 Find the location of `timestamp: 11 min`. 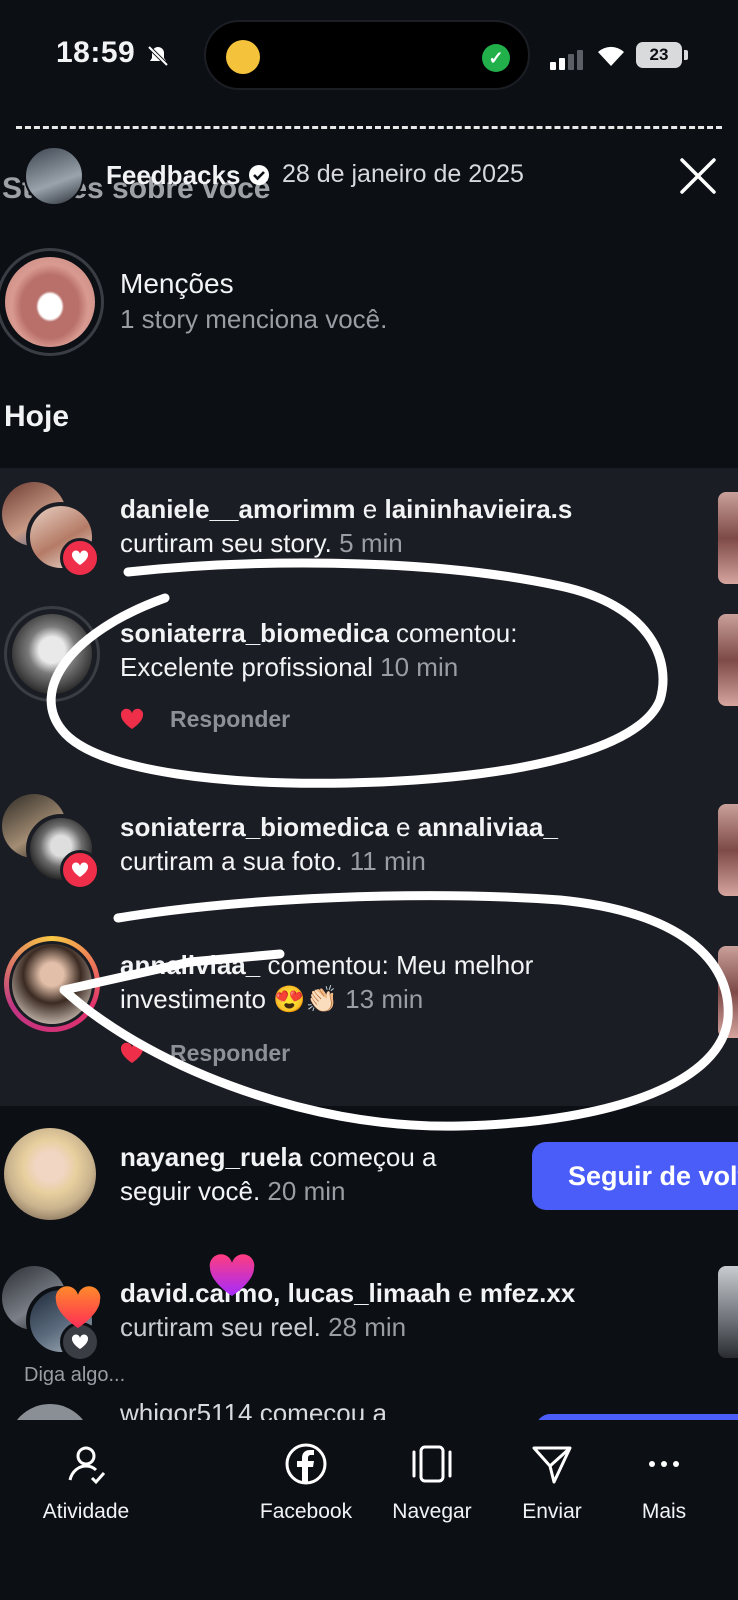

timestamp: 11 min is located at coordinates (387, 861).